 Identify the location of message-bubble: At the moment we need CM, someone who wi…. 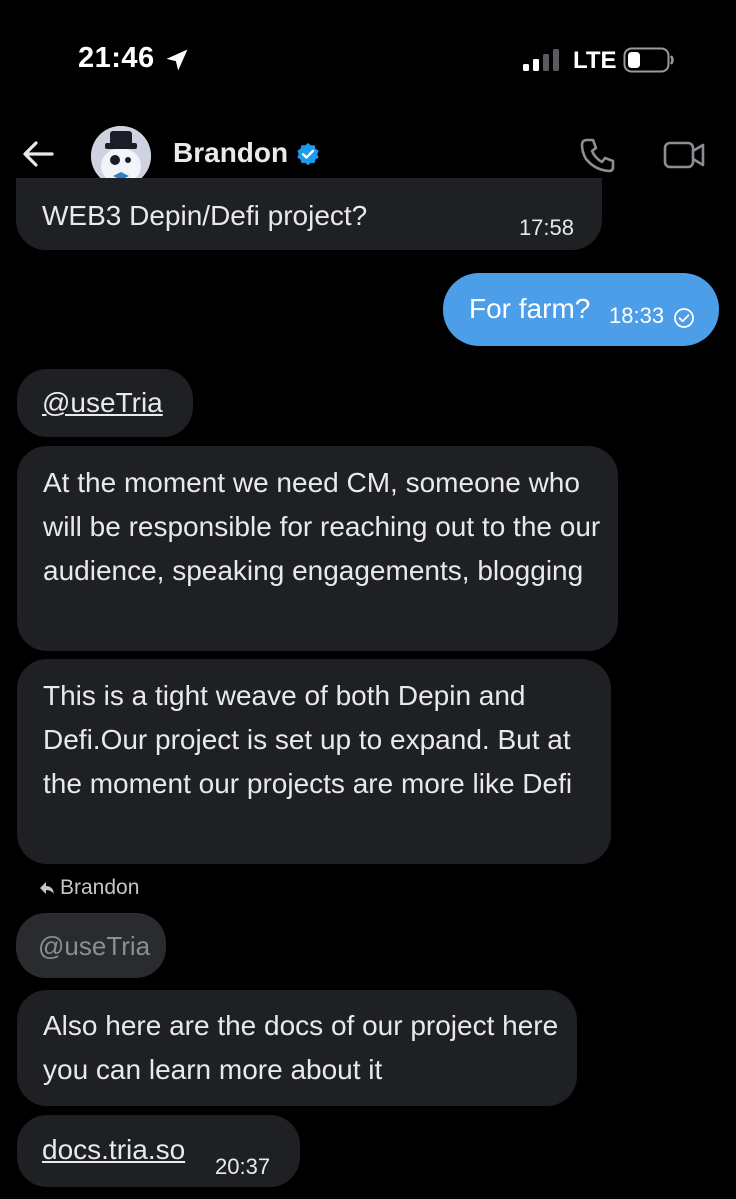
(317, 548).